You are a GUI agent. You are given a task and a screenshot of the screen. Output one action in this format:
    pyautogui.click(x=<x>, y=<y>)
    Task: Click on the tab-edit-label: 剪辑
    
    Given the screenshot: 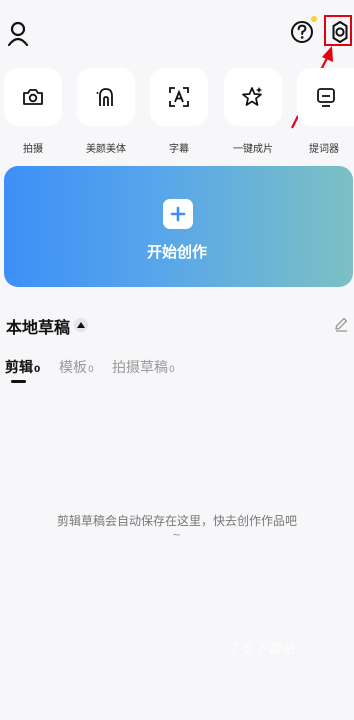 What is the action you would take?
    pyautogui.click(x=19, y=368)
    